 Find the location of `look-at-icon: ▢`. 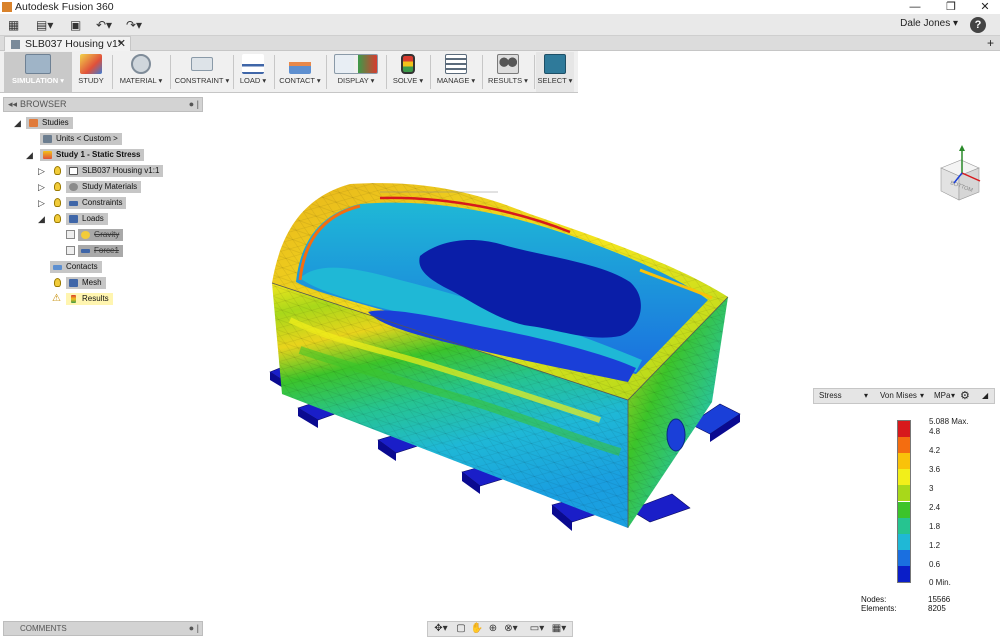

look-at-icon: ▢ is located at coordinates (461, 629).